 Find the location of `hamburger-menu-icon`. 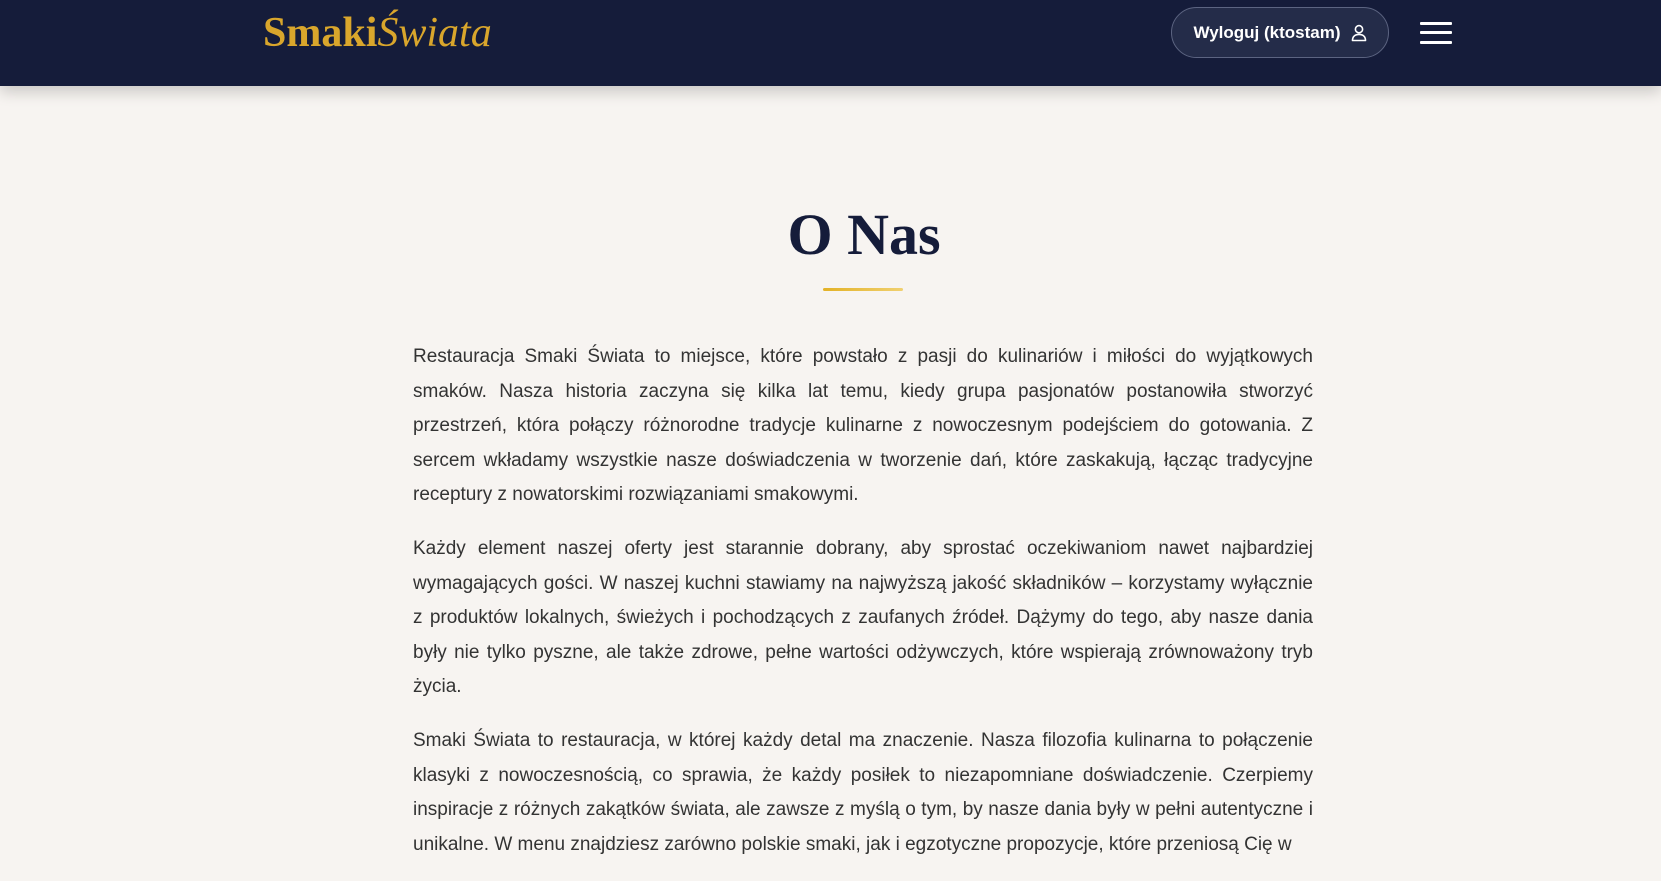

hamburger-menu-icon is located at coordinates (1436, 33).